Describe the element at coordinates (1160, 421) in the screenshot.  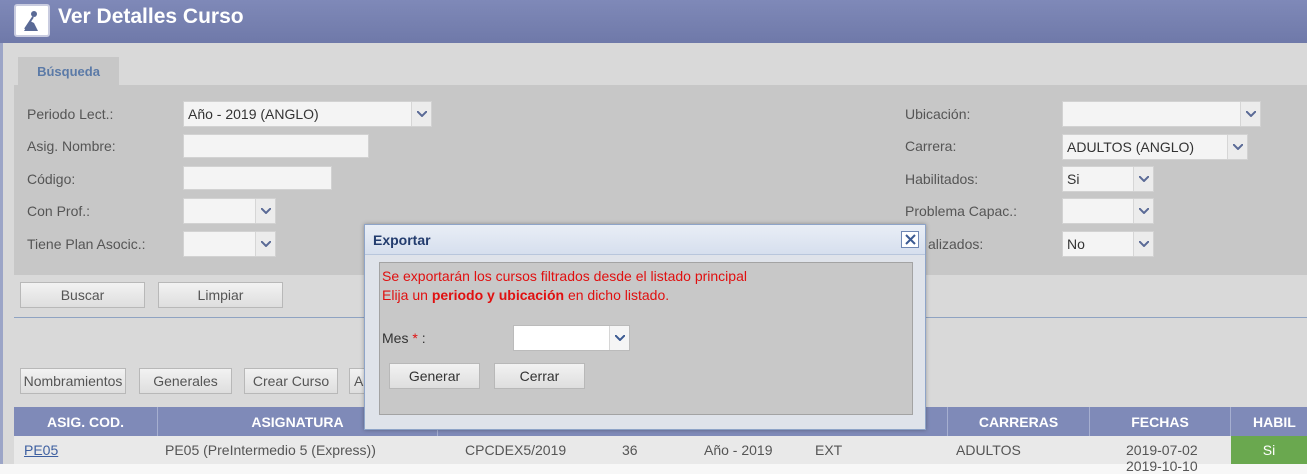
I see `col-fechas: FECHAS` at that location.